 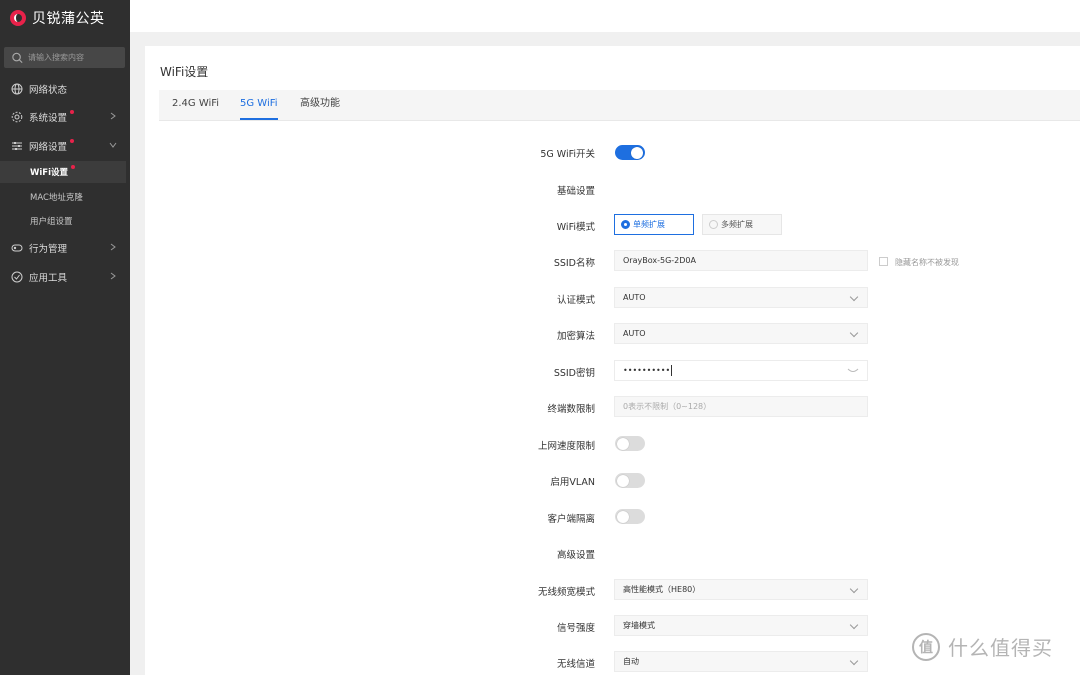 I want to click on top-bar, so click(x=605, y=16).